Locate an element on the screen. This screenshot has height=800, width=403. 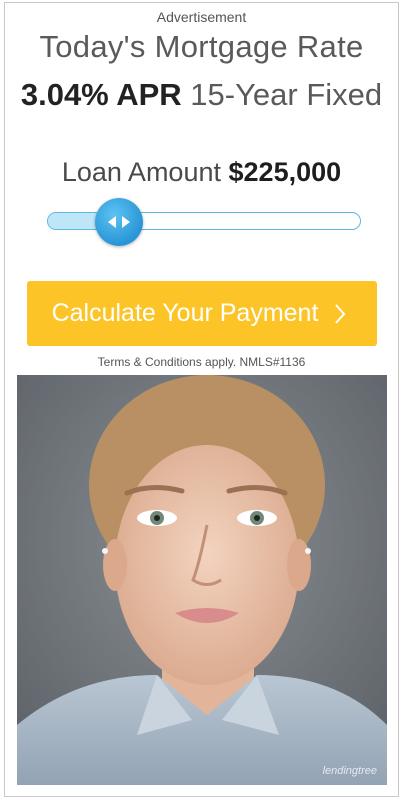
slider-handle is located at coordinates (119, 222).